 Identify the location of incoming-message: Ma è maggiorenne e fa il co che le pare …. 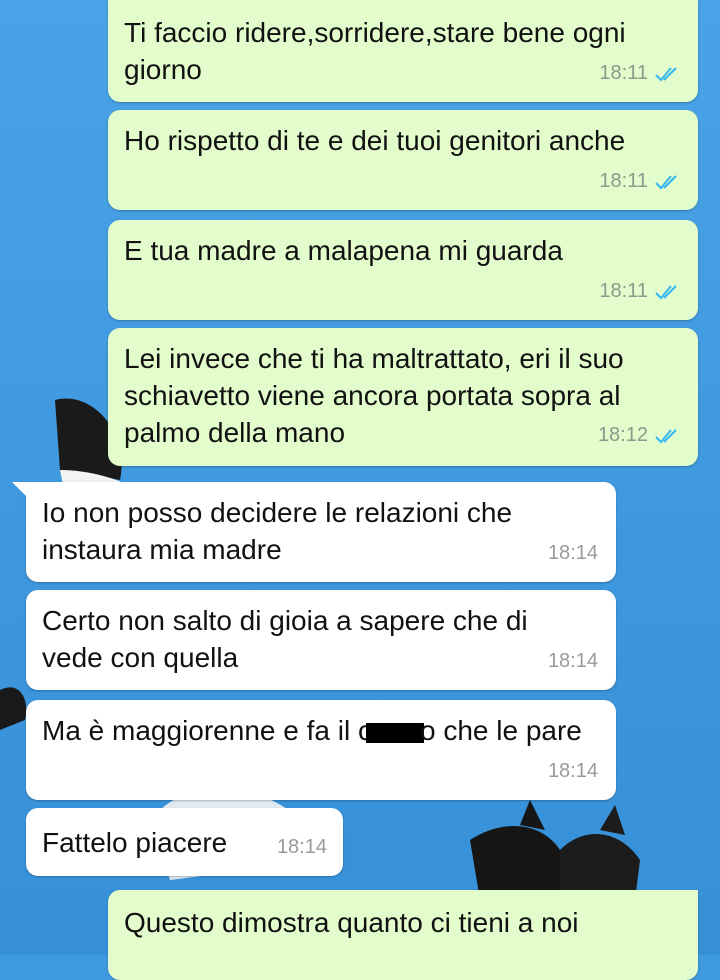
(321, 750).